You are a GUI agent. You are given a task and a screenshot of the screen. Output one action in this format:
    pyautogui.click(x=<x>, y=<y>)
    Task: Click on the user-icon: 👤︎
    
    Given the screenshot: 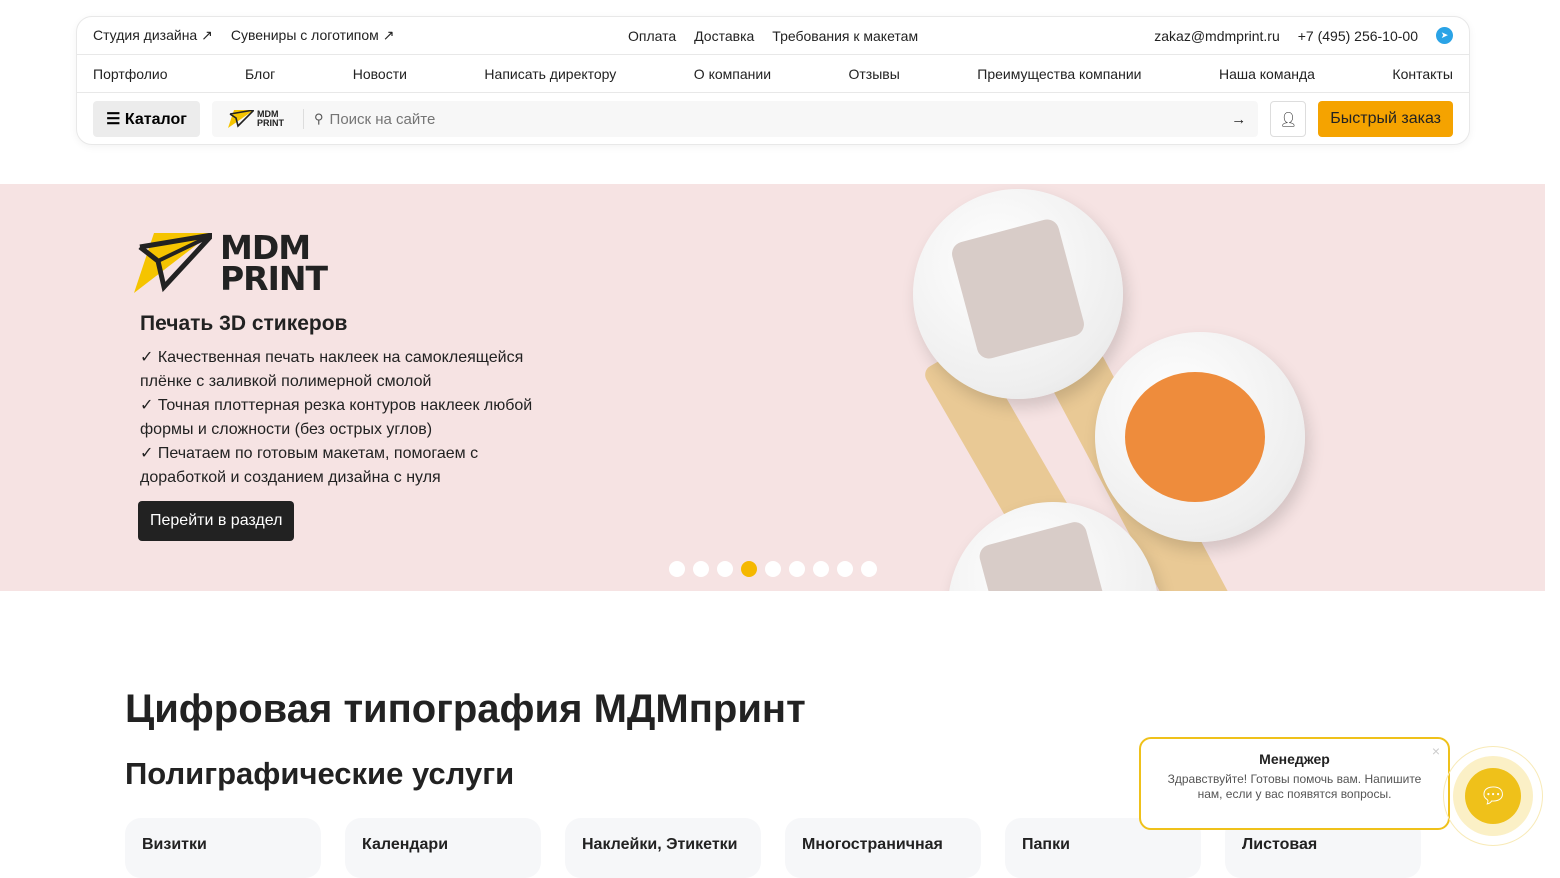 What is the action you would take?
    pyautogui.click(x=1288, y=118)
    